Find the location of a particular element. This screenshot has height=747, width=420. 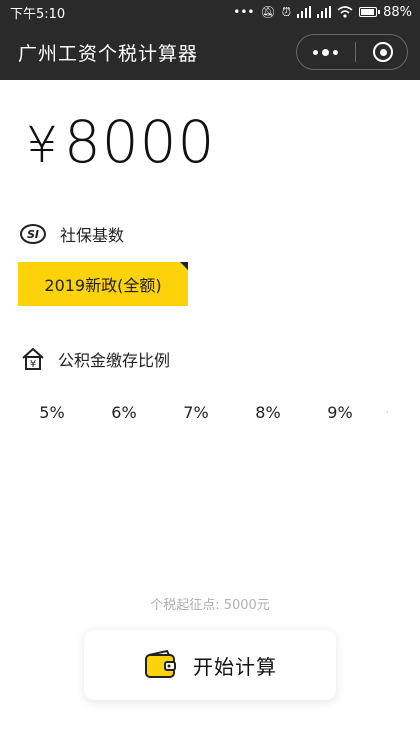

battery-percent: 88% is located at coordinates (397, 12).